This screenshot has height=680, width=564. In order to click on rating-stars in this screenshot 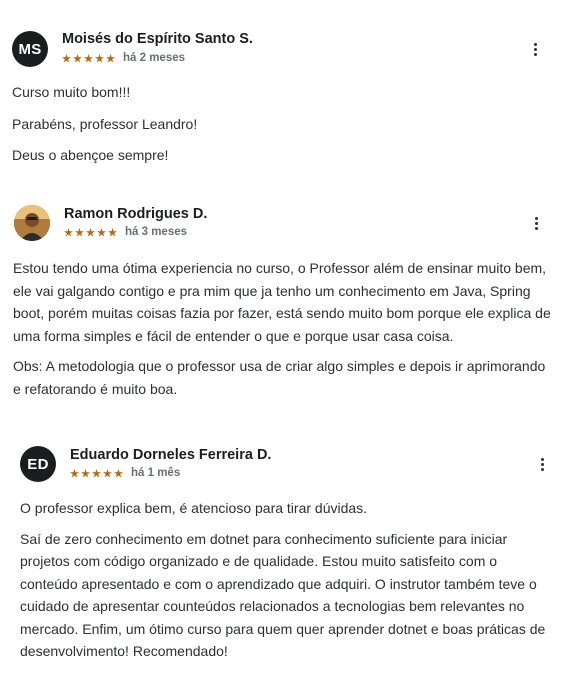, I will do `click(96, 473)`.